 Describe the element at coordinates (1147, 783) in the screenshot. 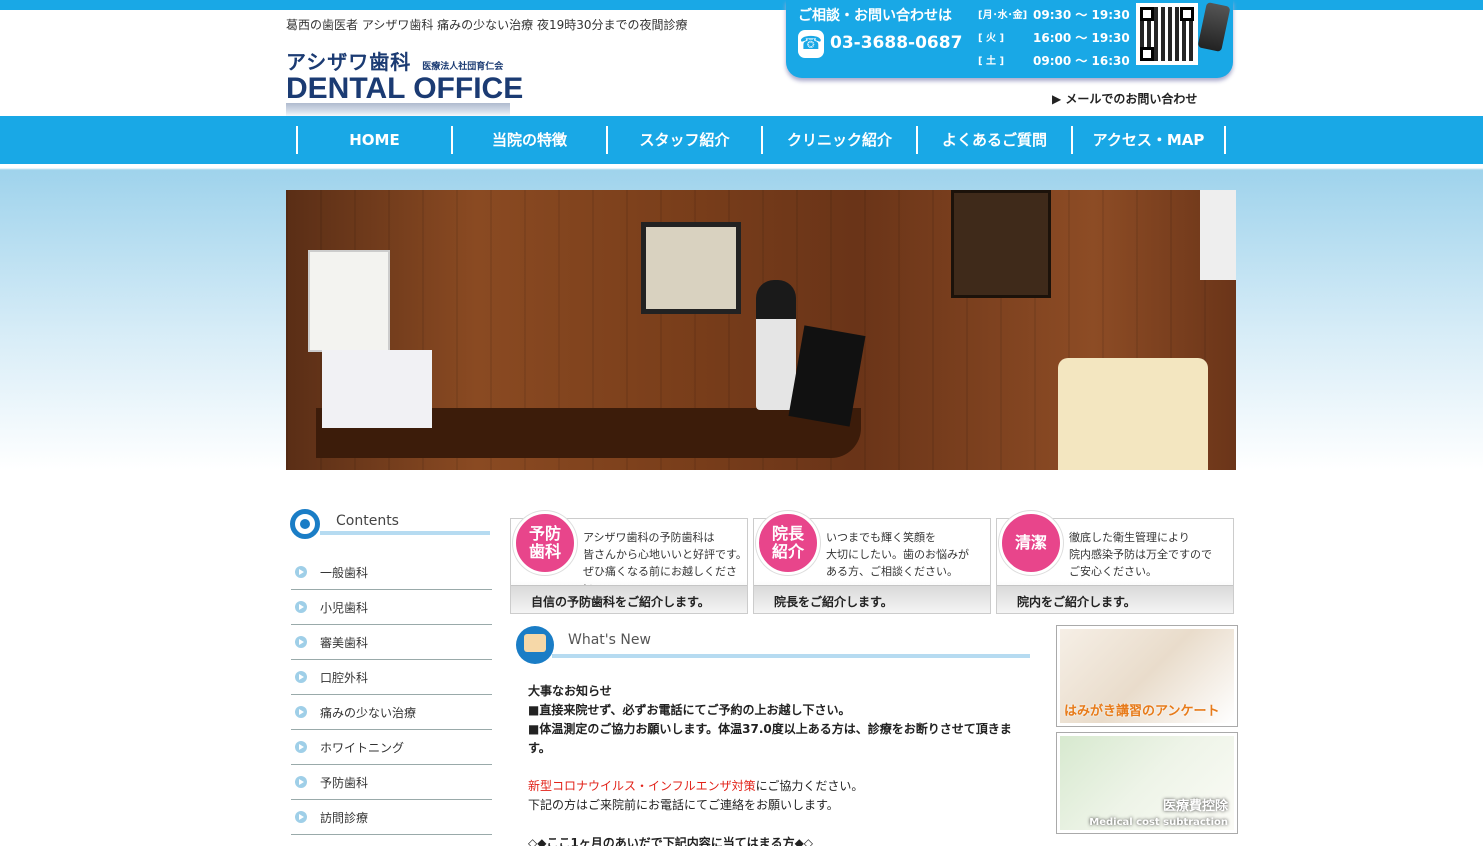

I see `banner-medical-deduction: 医療費控除 Medical cost subtraction` at that location.